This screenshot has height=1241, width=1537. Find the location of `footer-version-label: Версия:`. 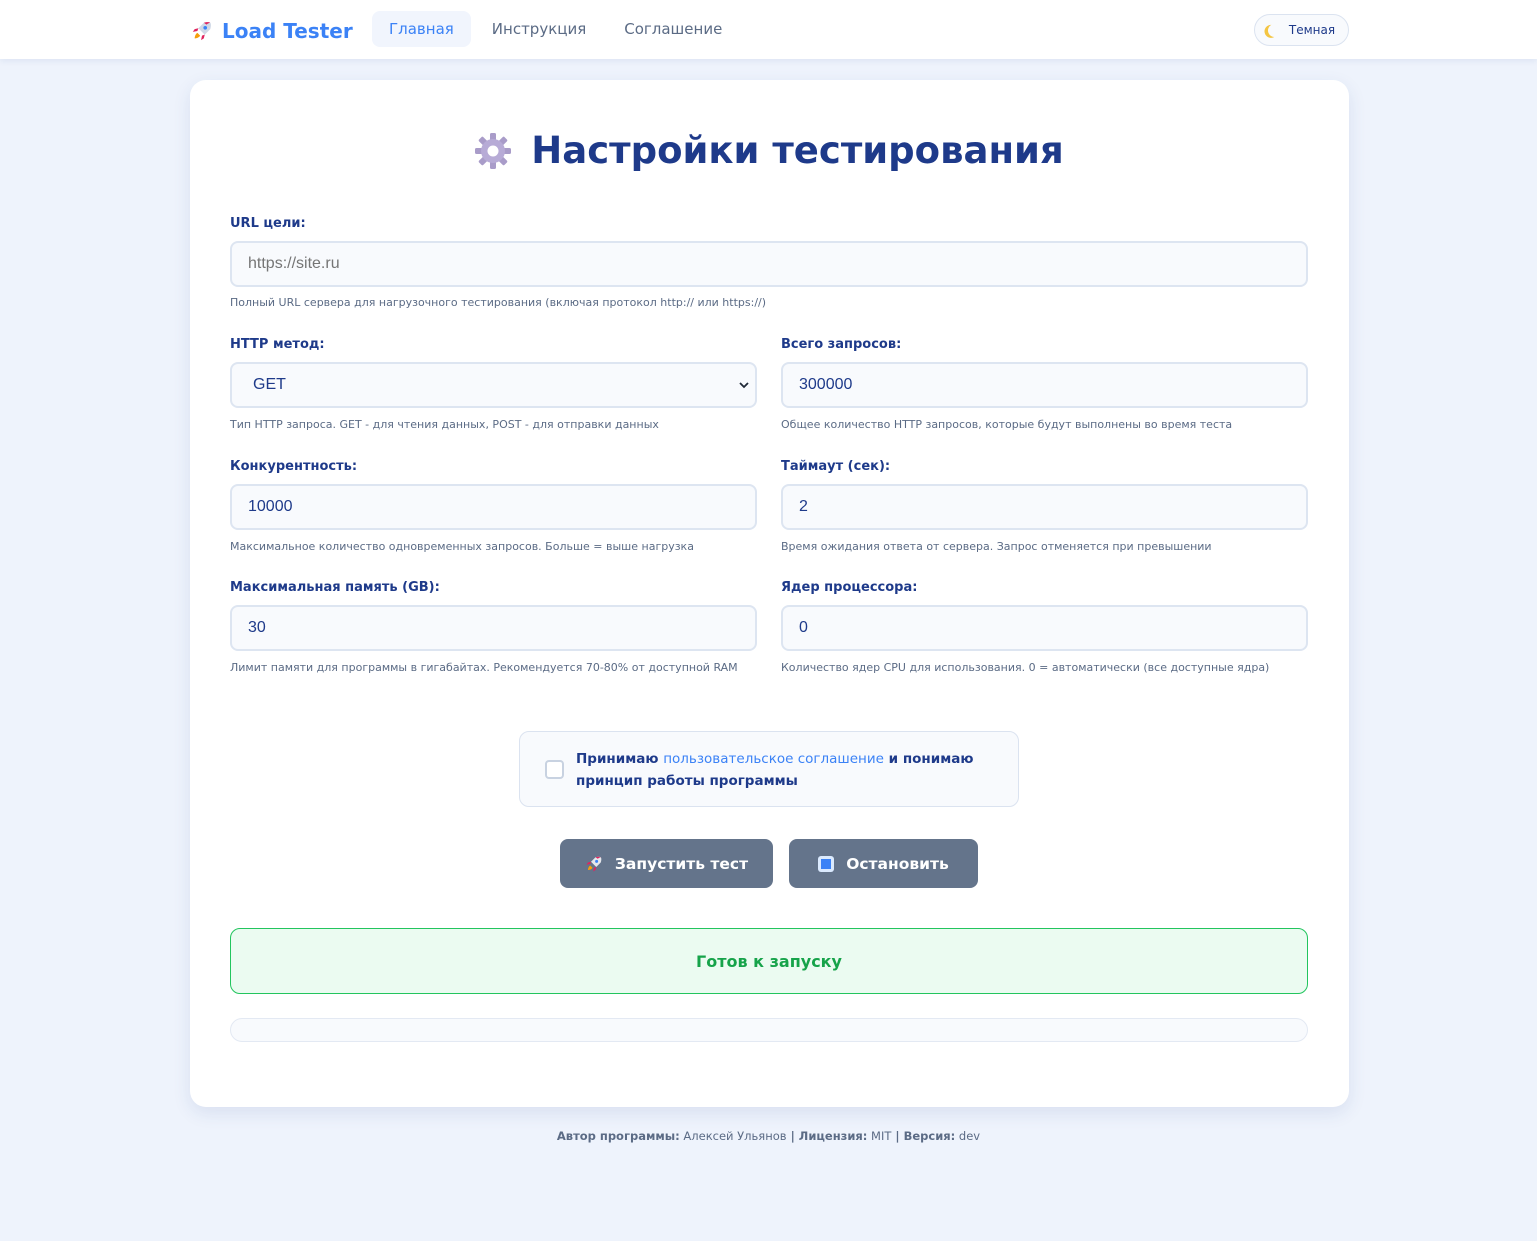

footer-version-label: Версия: is located at coordinates (929, 1136).